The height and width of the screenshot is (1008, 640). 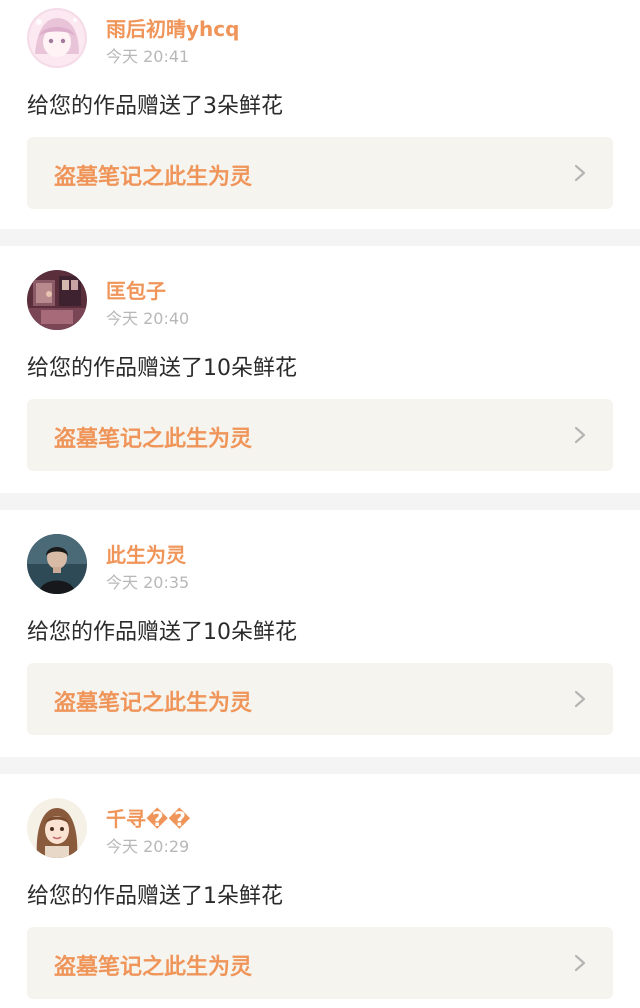 I want to click on gift-message: 给您的作品赠送了1朵鲜花, so click(x=155, y=896).